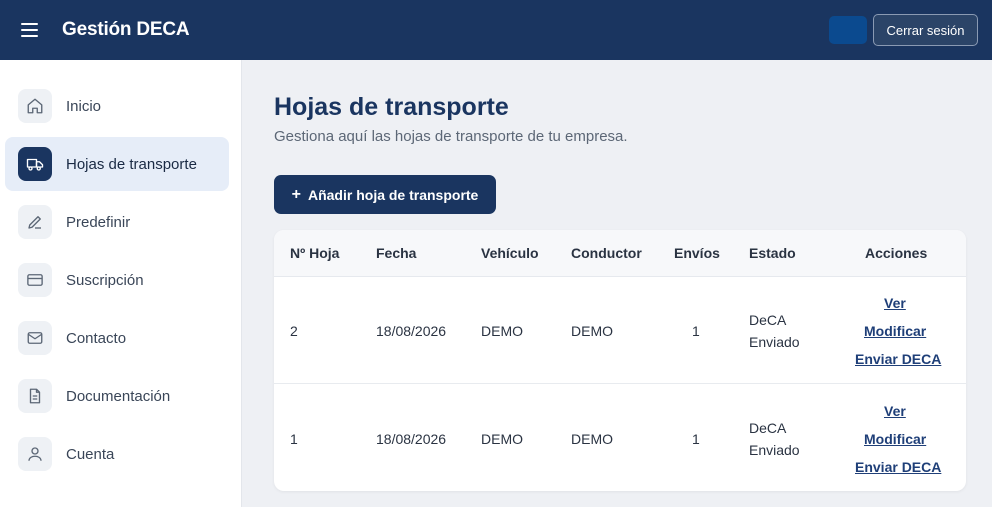 This screenshot has width=992, height=507. What do you see at coordinates (117, 454) in the screenshot?
I see `sidebar-item-cuenta: Cuenta` at bounding box center [117, 454].